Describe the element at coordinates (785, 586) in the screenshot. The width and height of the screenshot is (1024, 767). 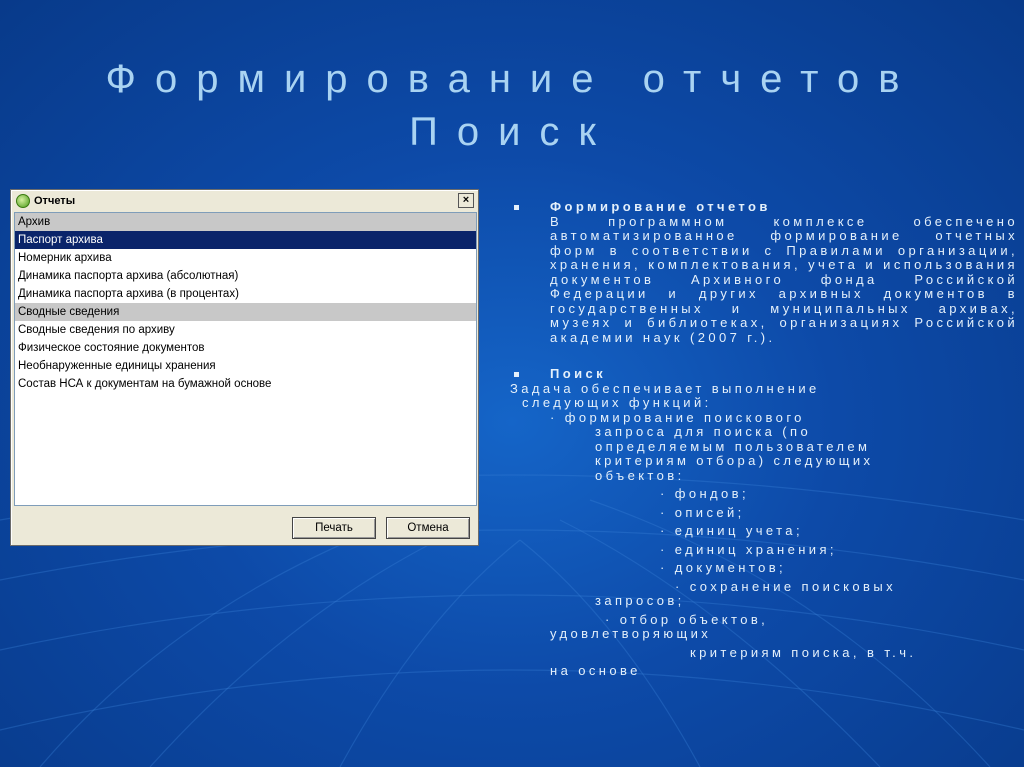
I see `function-line: · сохранение поисковых` at that location.